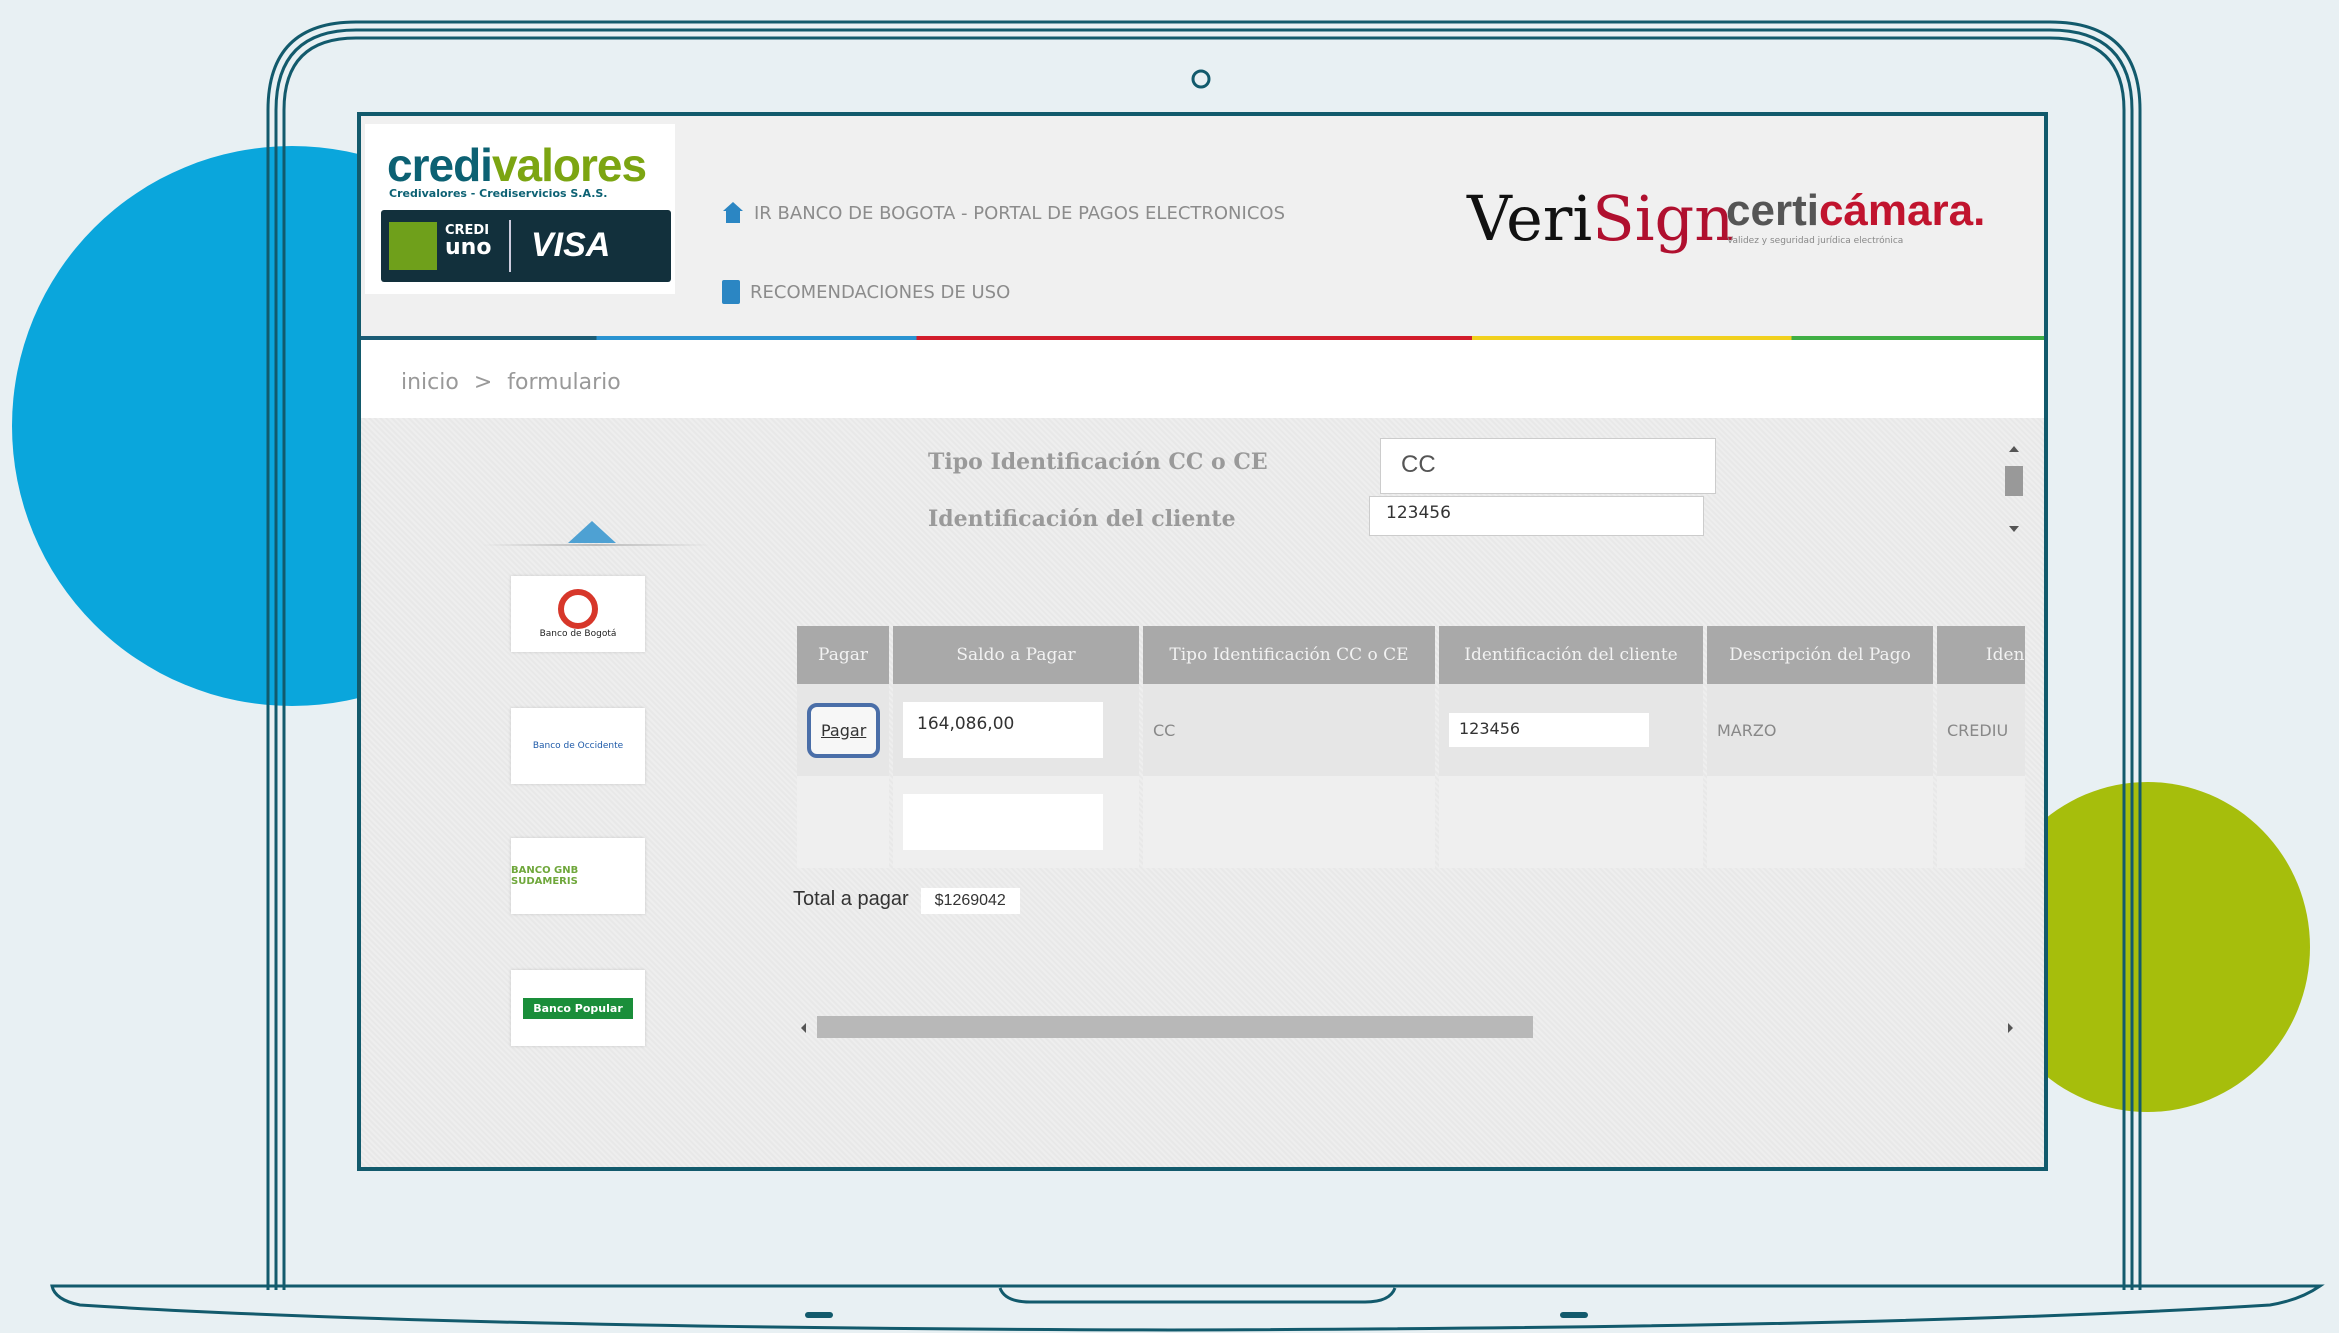 The image size is (2339, 1333). I want to click on brand-name-b: valores, so click(569, 165).